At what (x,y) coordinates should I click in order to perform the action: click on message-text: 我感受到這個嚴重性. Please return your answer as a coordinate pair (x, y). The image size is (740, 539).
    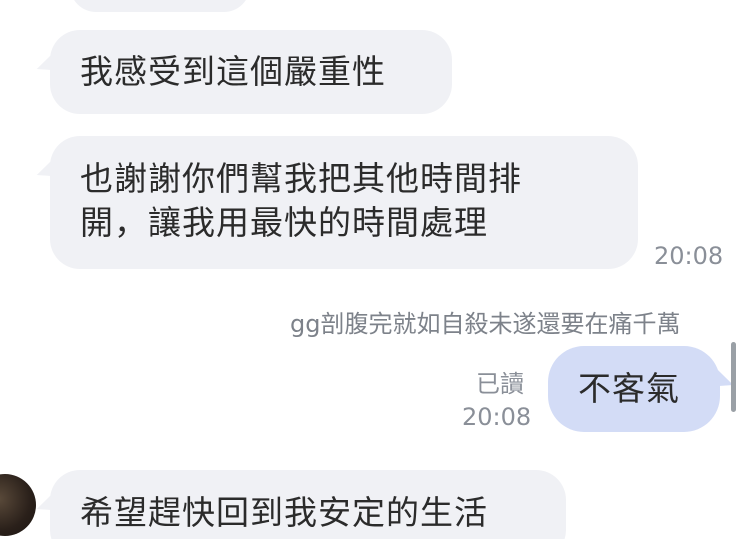
    Looking at the image, I should click on (233, 71).